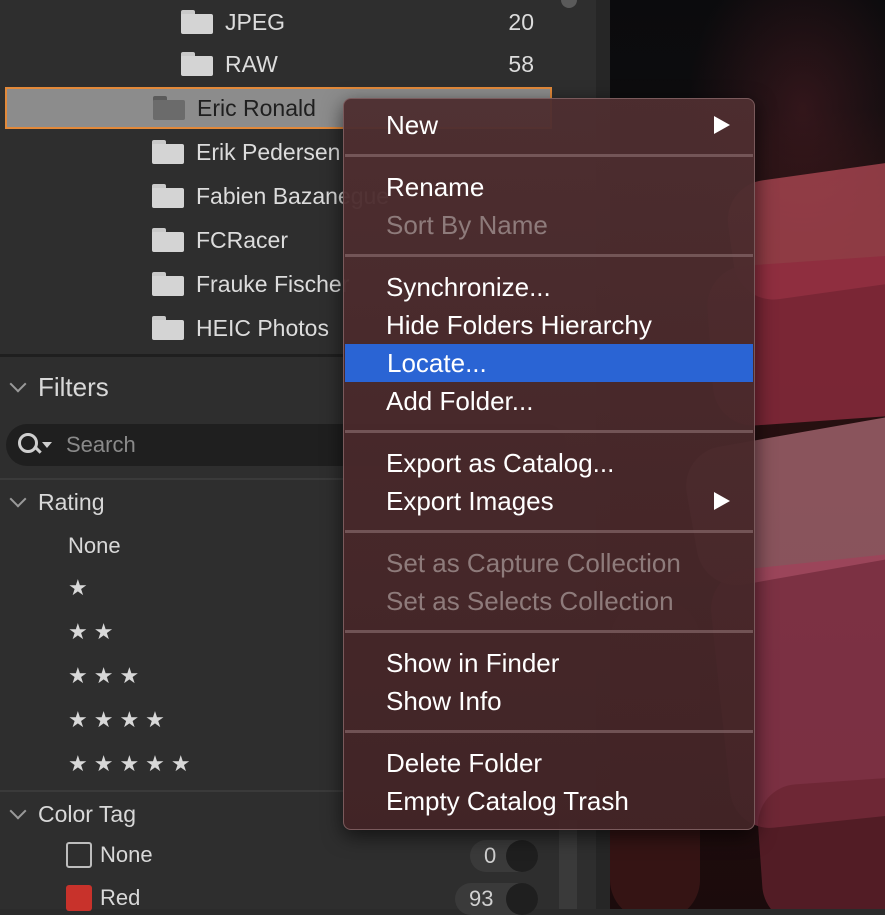 This screenshot has height=915, width=885. What do you see at coordinates (93, 632) in the screenshot?
I see `rating-2-stars: ★★` at bounding box center [93, 632].